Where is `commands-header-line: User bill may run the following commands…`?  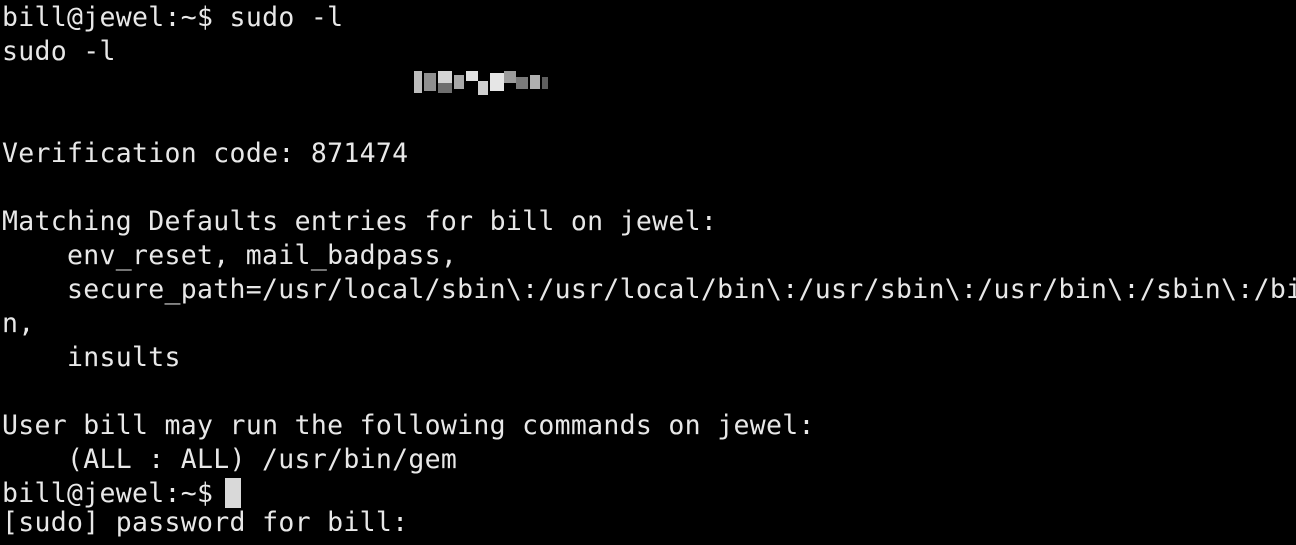
commands-header-line: User bill may run the following commands… is located at coordinates (408, 425).